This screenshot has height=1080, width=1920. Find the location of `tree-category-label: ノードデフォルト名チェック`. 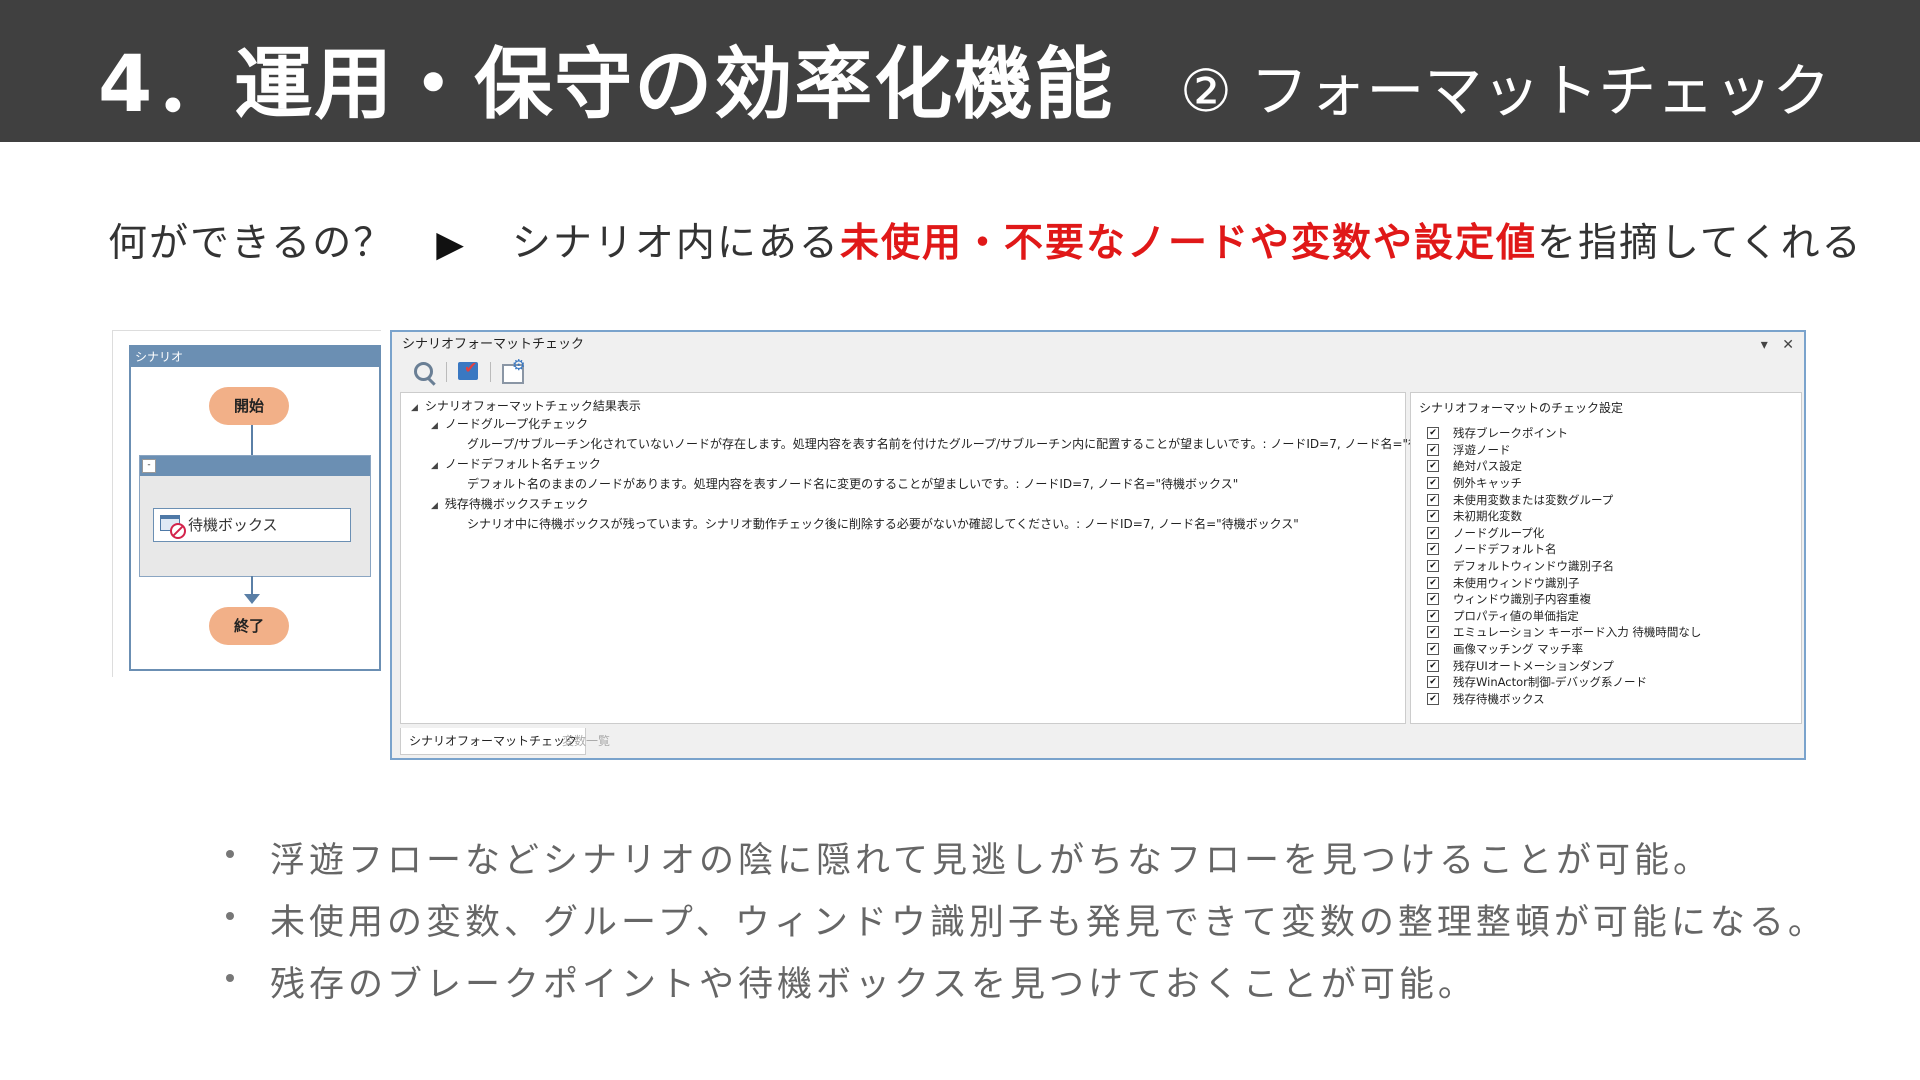

tree-category-label: ノードデフォルト名チェック is located at coordinates (522, 464).